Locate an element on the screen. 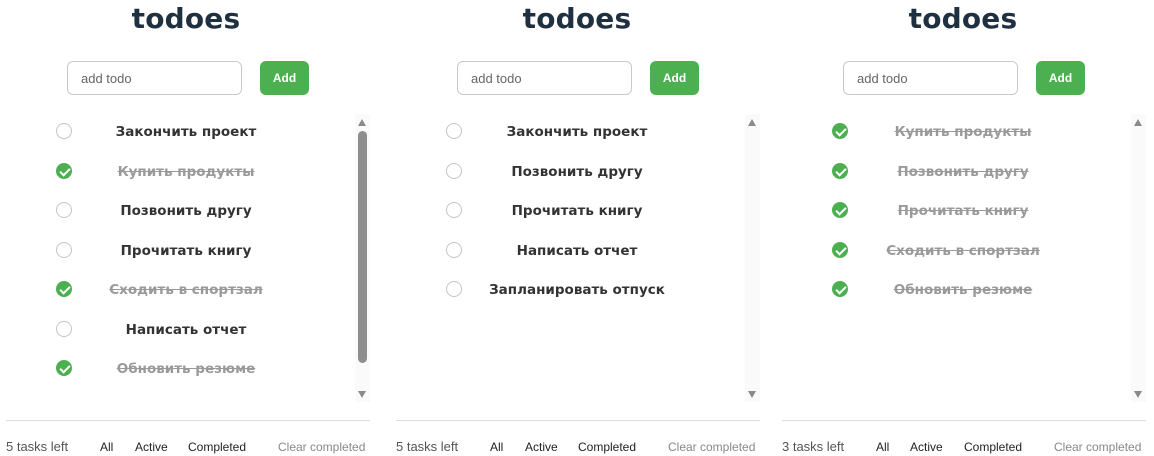  todo-item: Запланировать отпуск is located at coordinates (577, 290).